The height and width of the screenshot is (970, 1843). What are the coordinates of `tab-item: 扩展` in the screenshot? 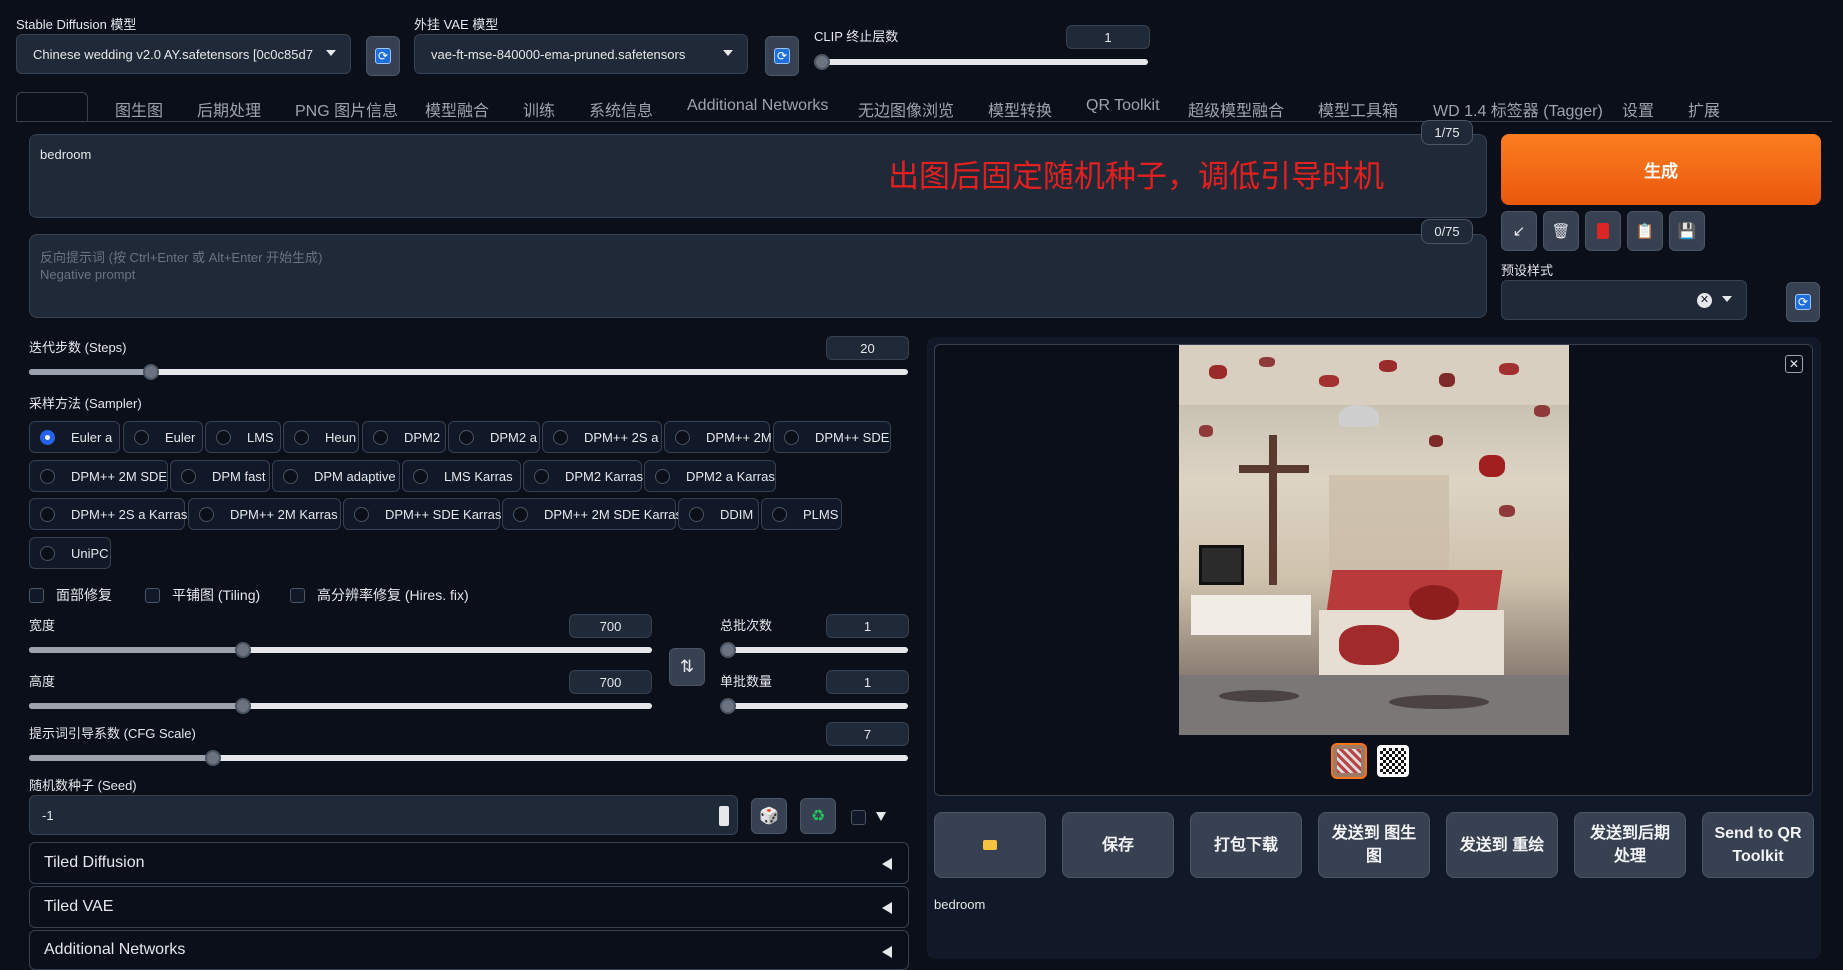 It's located at (1704, 109).